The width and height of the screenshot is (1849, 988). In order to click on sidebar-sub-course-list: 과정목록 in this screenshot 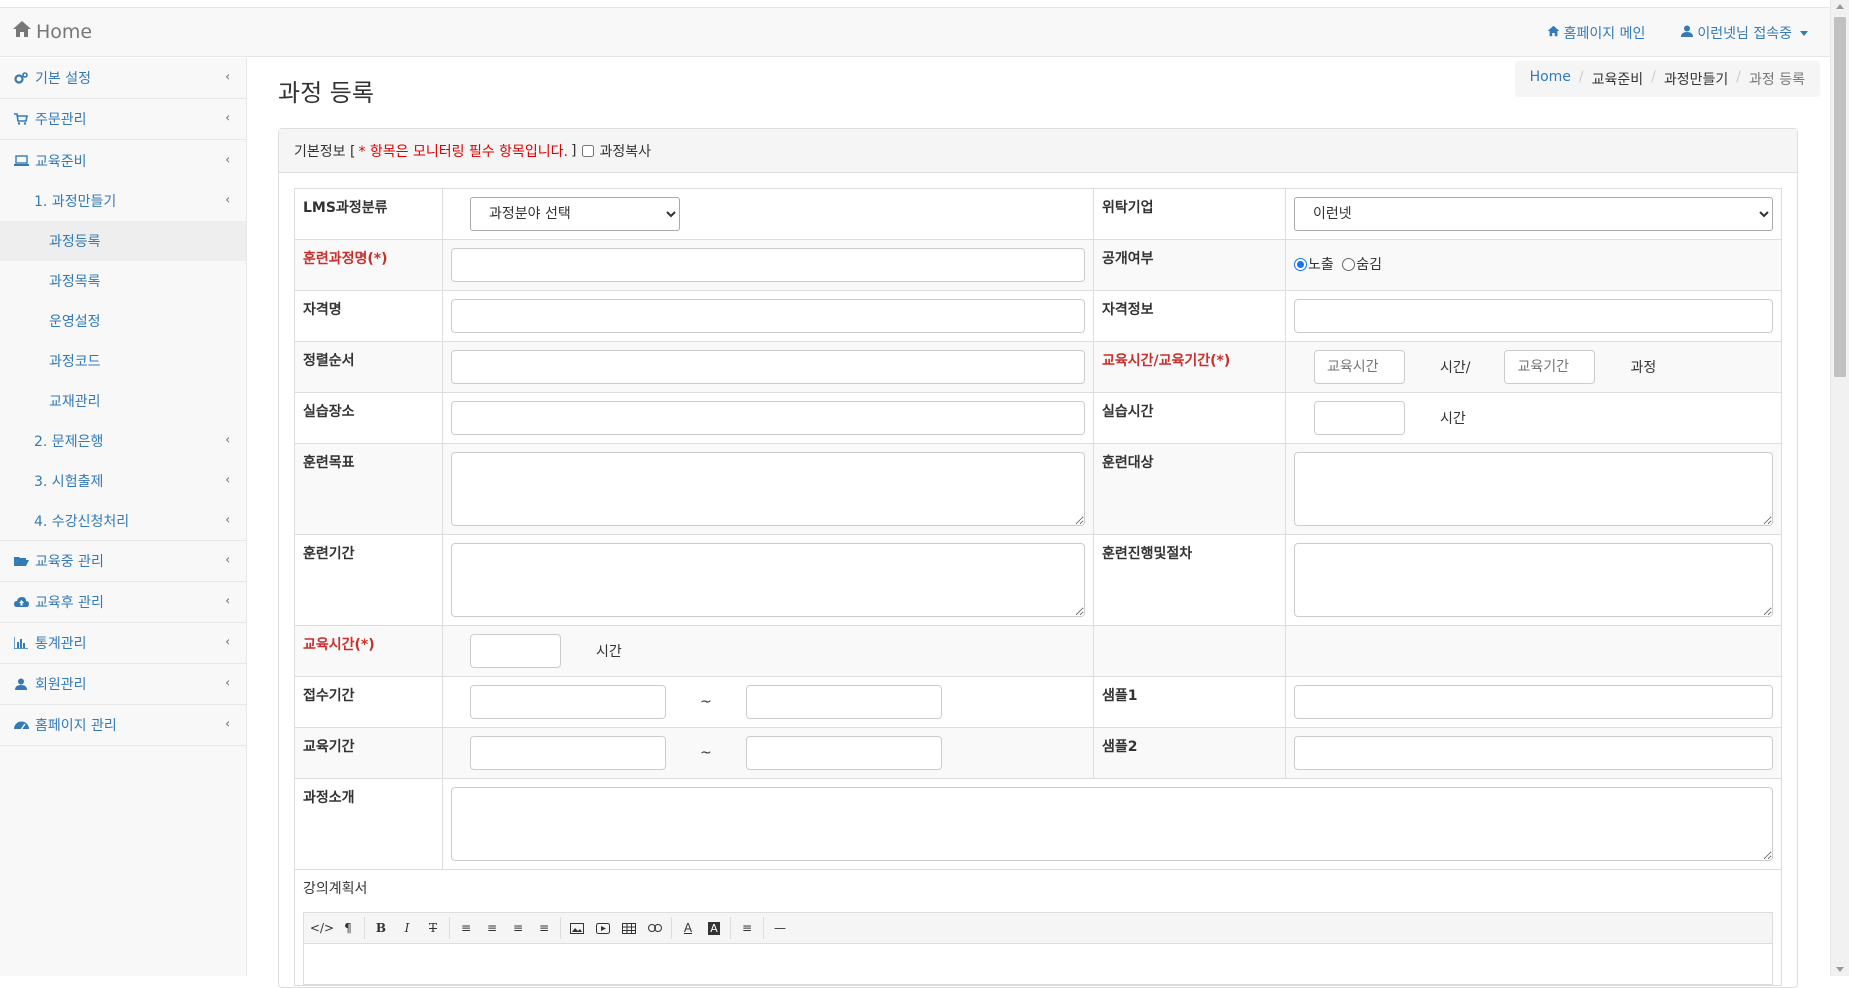, I will do `click(123, 281)`.